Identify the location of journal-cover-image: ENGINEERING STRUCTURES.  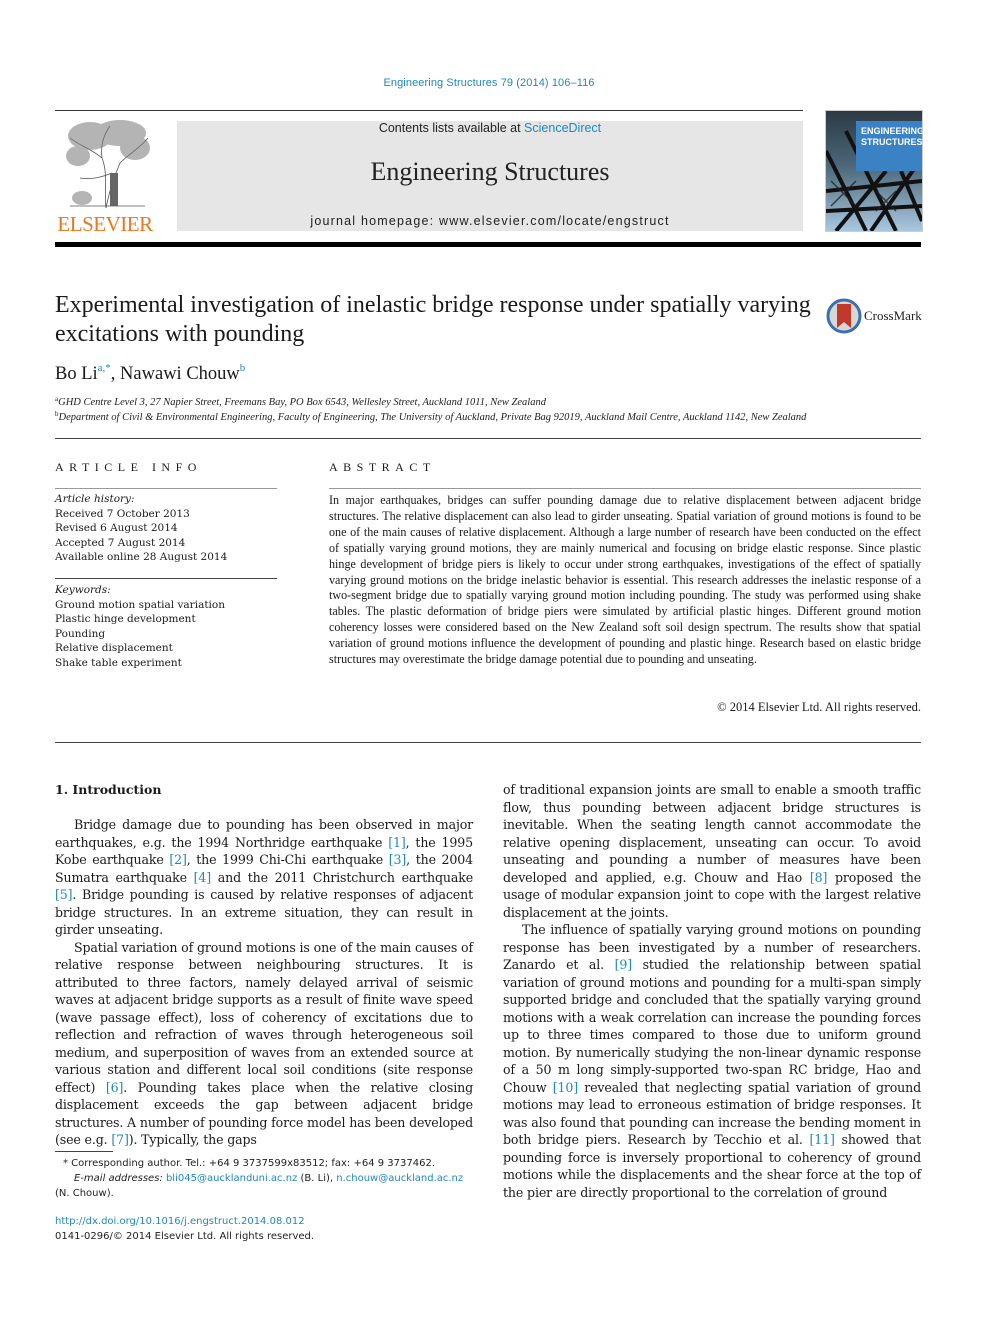
(874, 171).